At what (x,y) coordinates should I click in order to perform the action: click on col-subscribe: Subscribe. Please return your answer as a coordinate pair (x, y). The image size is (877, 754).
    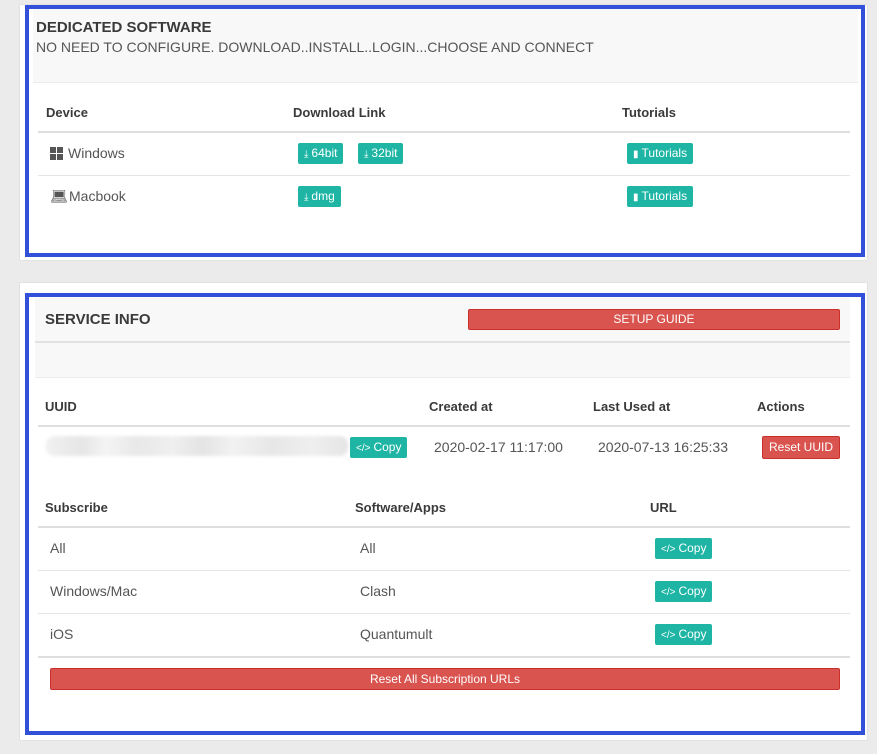
    Looking at the image, I should click on (76, 507).